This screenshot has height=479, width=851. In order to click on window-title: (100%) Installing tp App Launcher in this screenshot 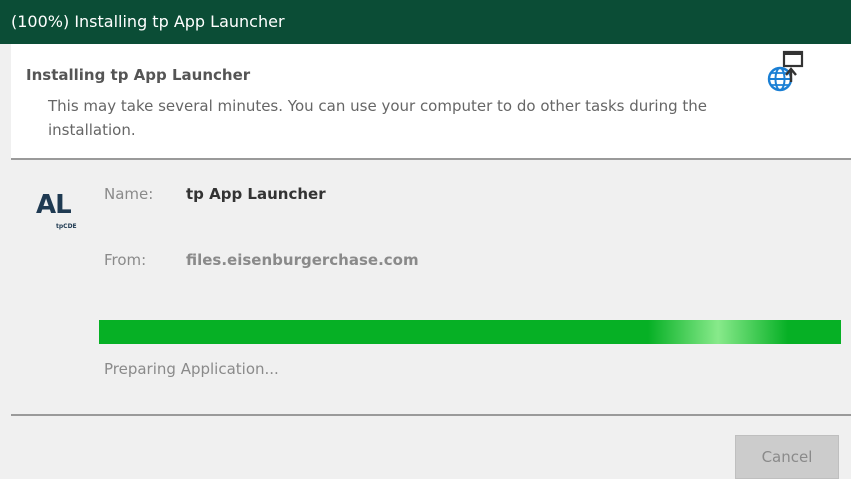, I will do `click(148, 21)`.